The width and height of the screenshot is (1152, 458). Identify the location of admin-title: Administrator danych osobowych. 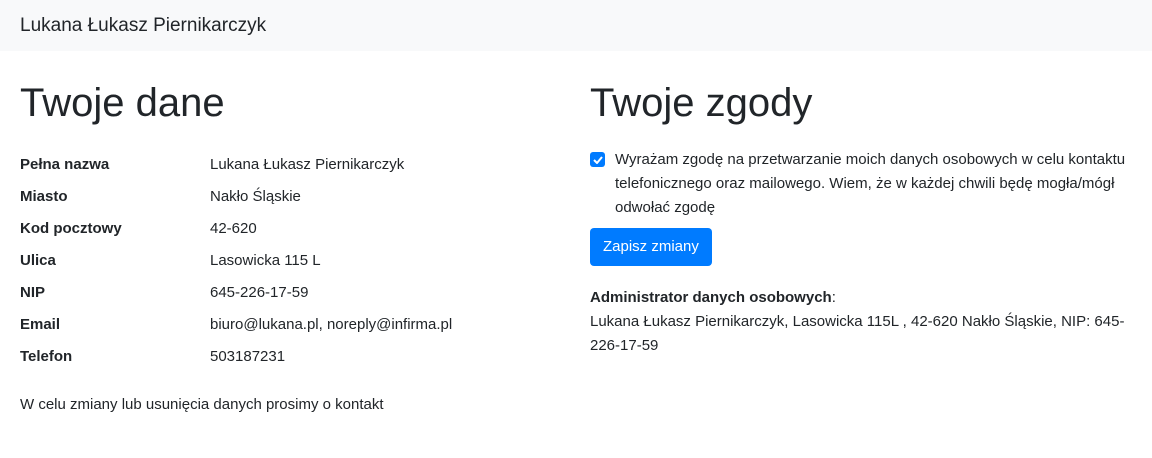
(711, 297).